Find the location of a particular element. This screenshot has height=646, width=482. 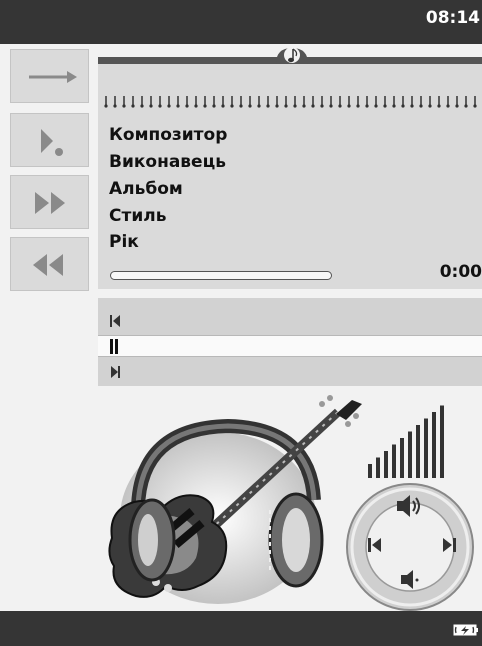

volume-up-icon is located at coordinates (410, 506).